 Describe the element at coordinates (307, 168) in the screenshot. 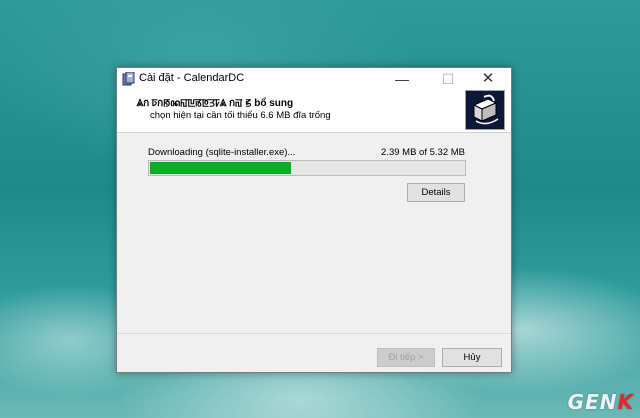

I see `download-progress-bar` at that location.